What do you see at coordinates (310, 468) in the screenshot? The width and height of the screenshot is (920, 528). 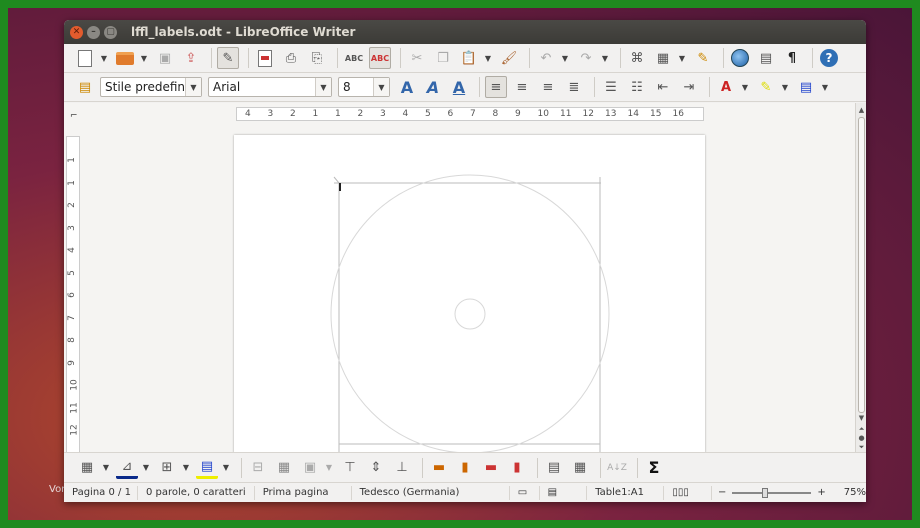 I see `optimize-icon: ▣` at bounding box center [310, 468].